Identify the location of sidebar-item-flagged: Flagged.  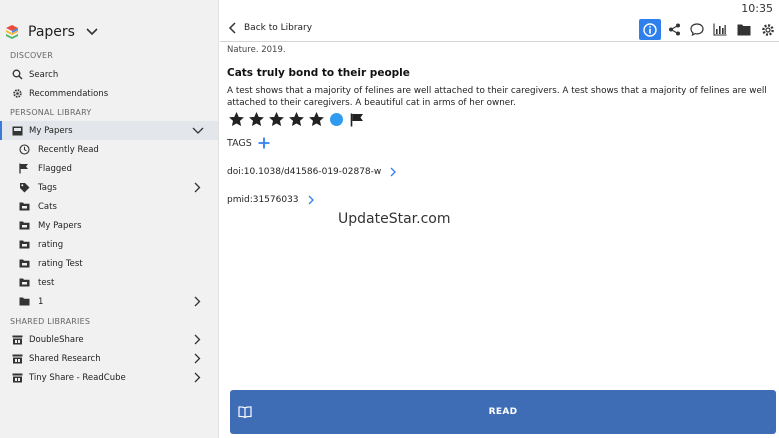
(109, 168).